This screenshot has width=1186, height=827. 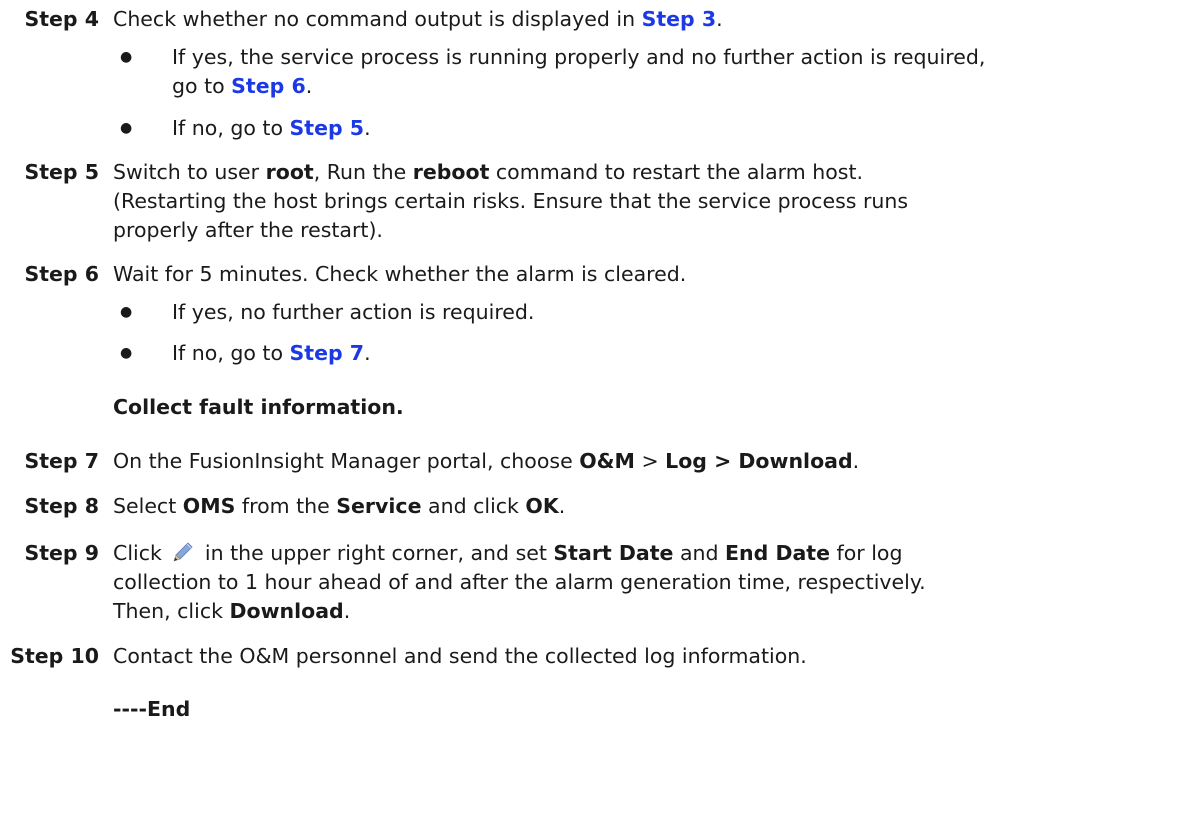 What do you see at coordinates (61, 172) in the screenshot?
I see `step-5-label: Step 5` at bounding box center [61, 172].